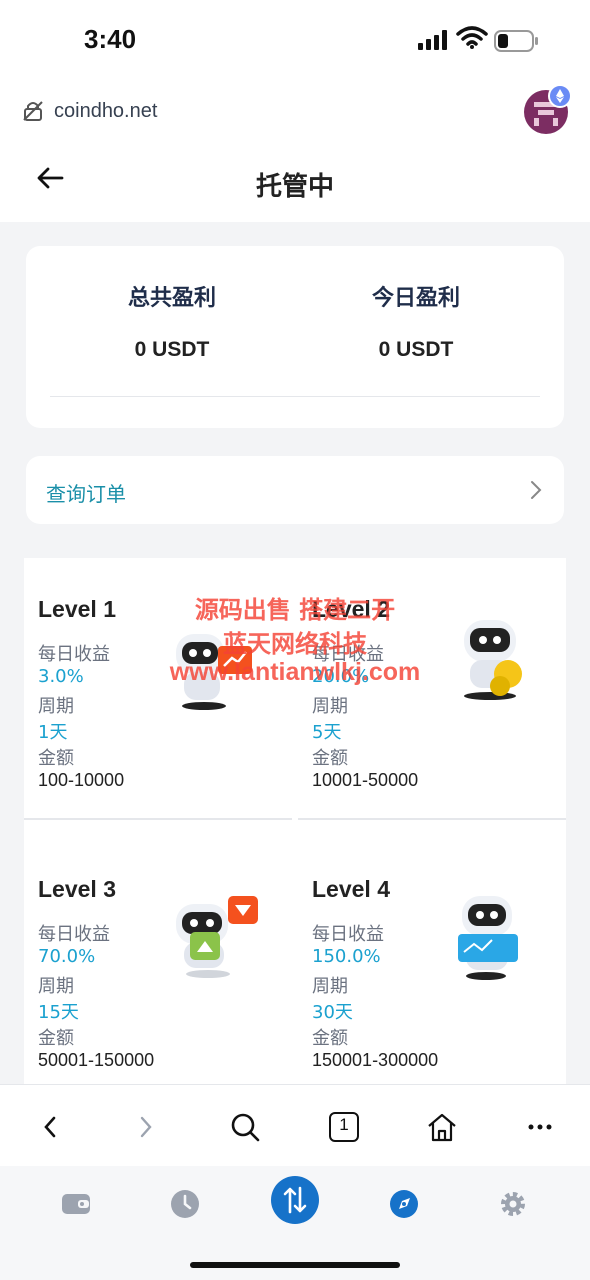  Describe the element at coordinates (344, 1124) in the screenshot. I see `tabs-count: 1` at that location.